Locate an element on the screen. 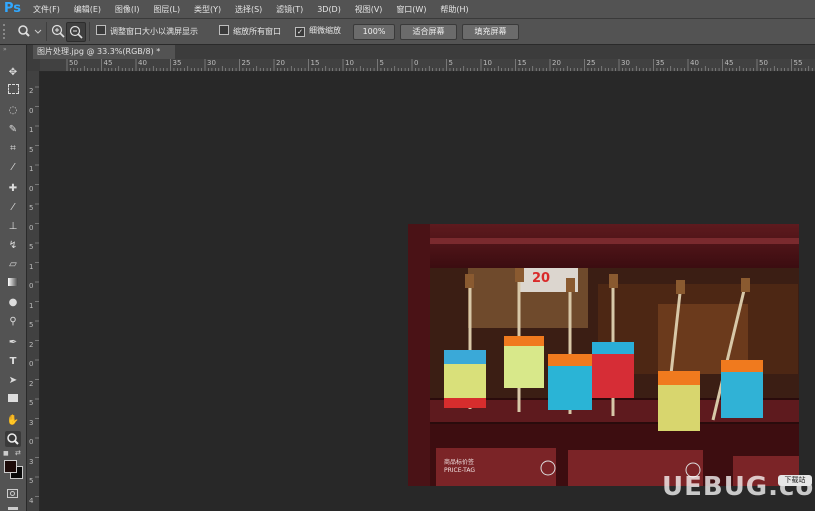  ruler-h-label: 10 is located at coordinates (349, 63).